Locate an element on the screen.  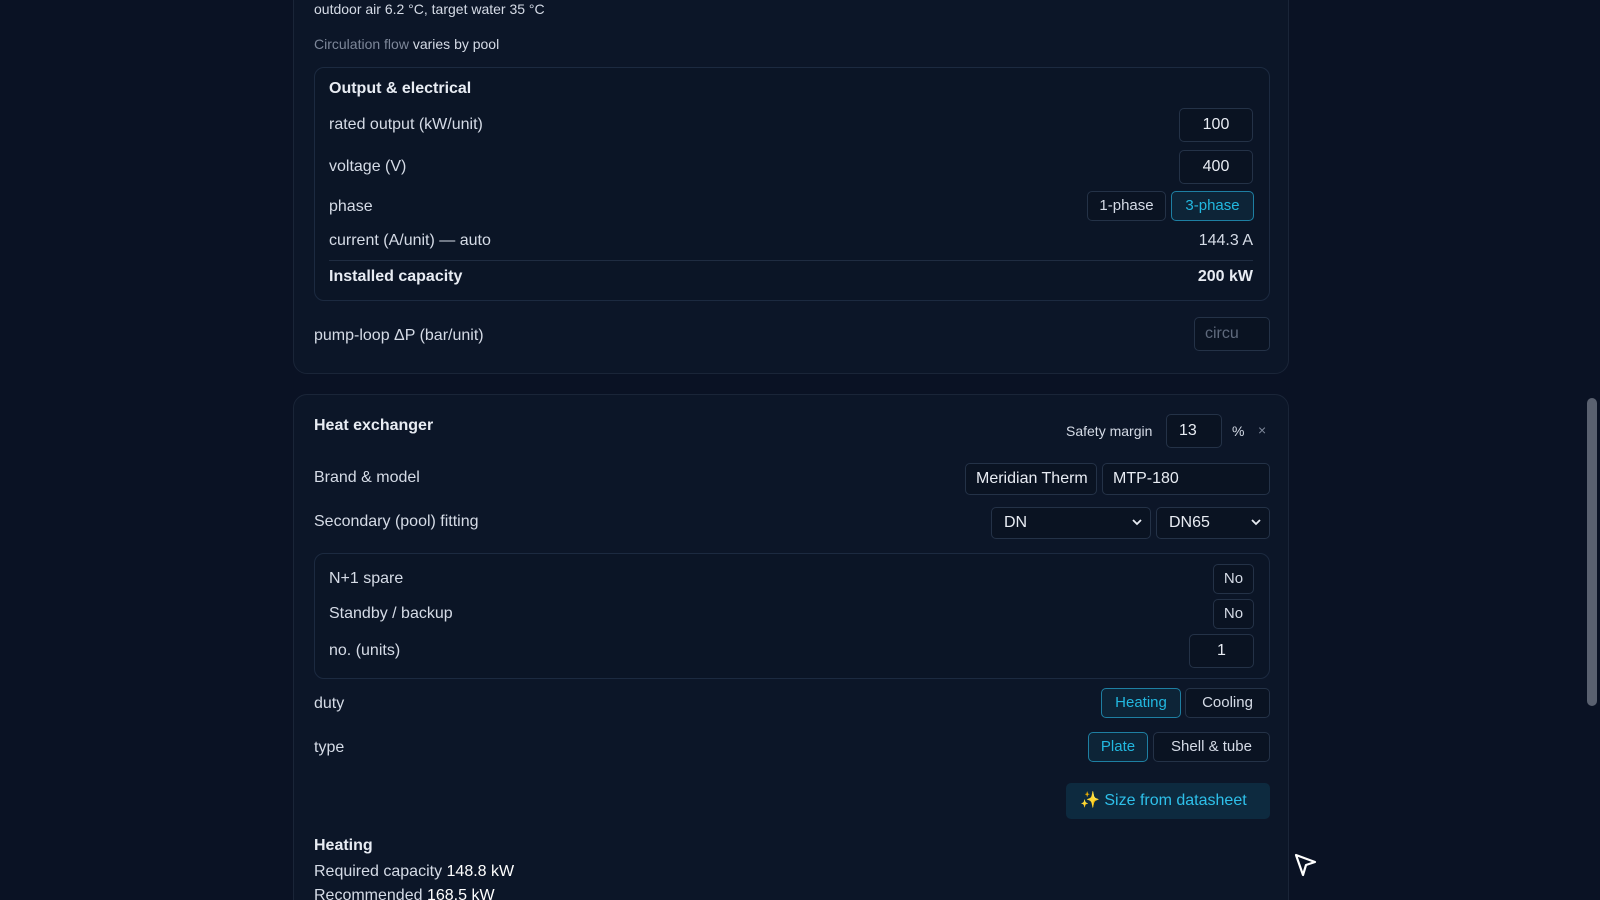
type-plate-button: Plate is located at coordinates (1118, 747).